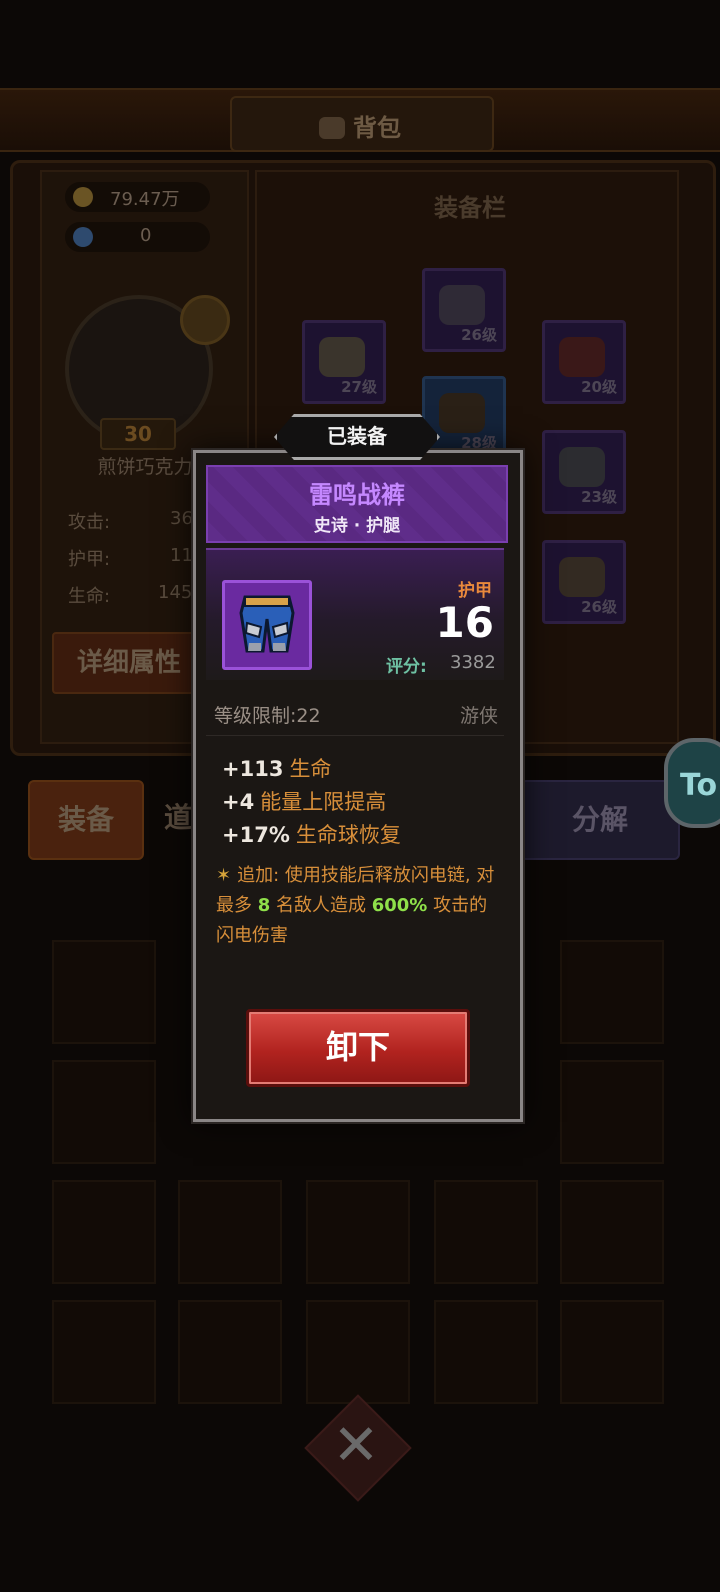 This screenshot has height=1592, width=720. I want to click on leg-armor-icon, so click(267, 624).